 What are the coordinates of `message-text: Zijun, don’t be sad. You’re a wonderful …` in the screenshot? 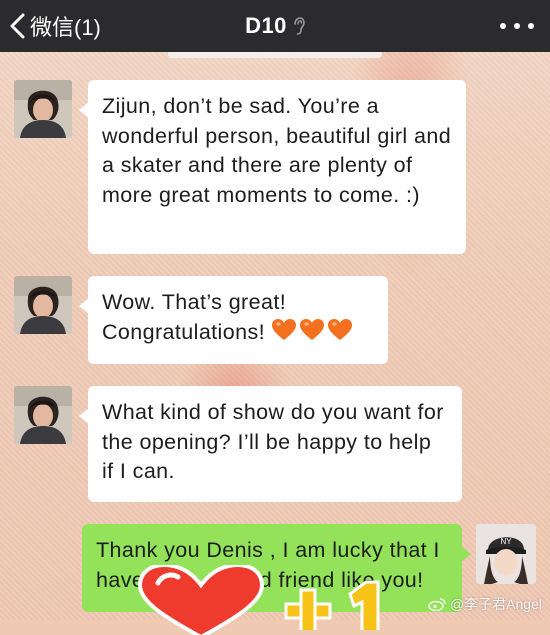 It's located at (277, 150).